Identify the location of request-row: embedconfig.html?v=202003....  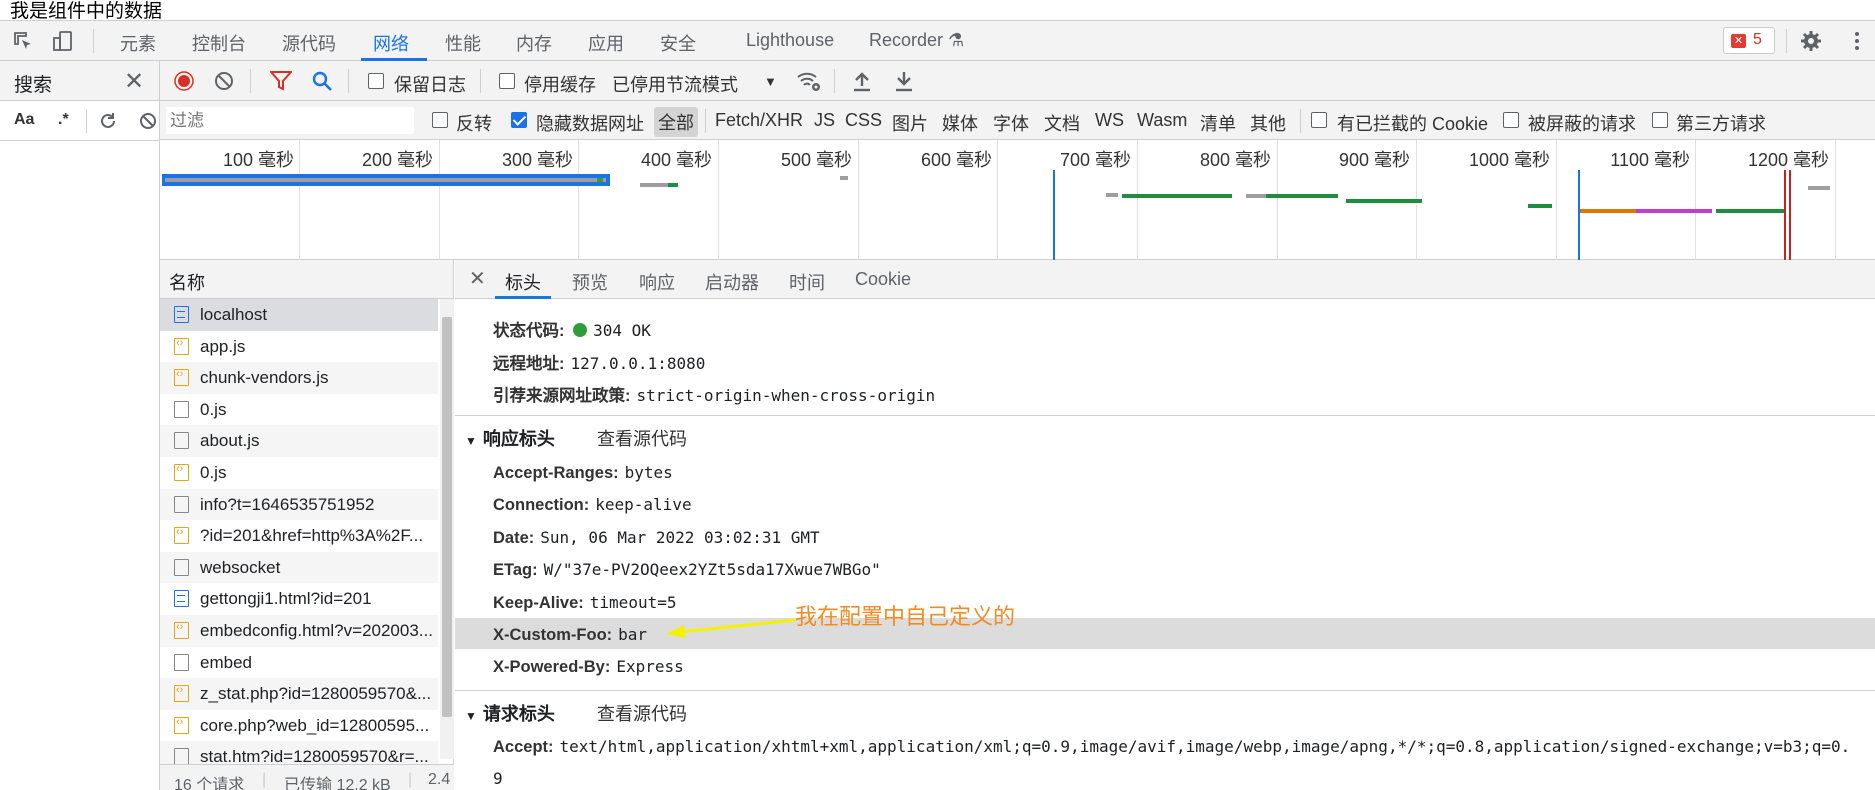
(299, 630).